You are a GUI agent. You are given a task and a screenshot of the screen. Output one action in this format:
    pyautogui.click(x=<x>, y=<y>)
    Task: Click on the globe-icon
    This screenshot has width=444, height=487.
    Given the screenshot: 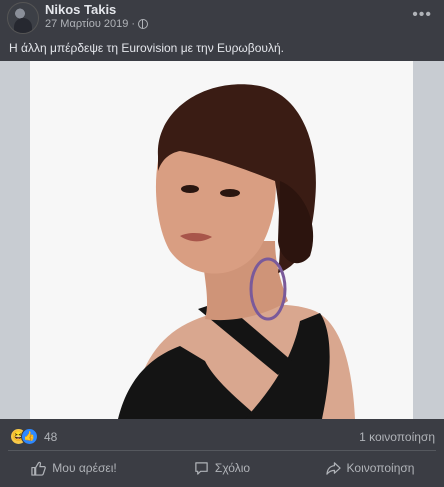 What is the action you would take?
    pyautogui.click(x=143, y=24)
    